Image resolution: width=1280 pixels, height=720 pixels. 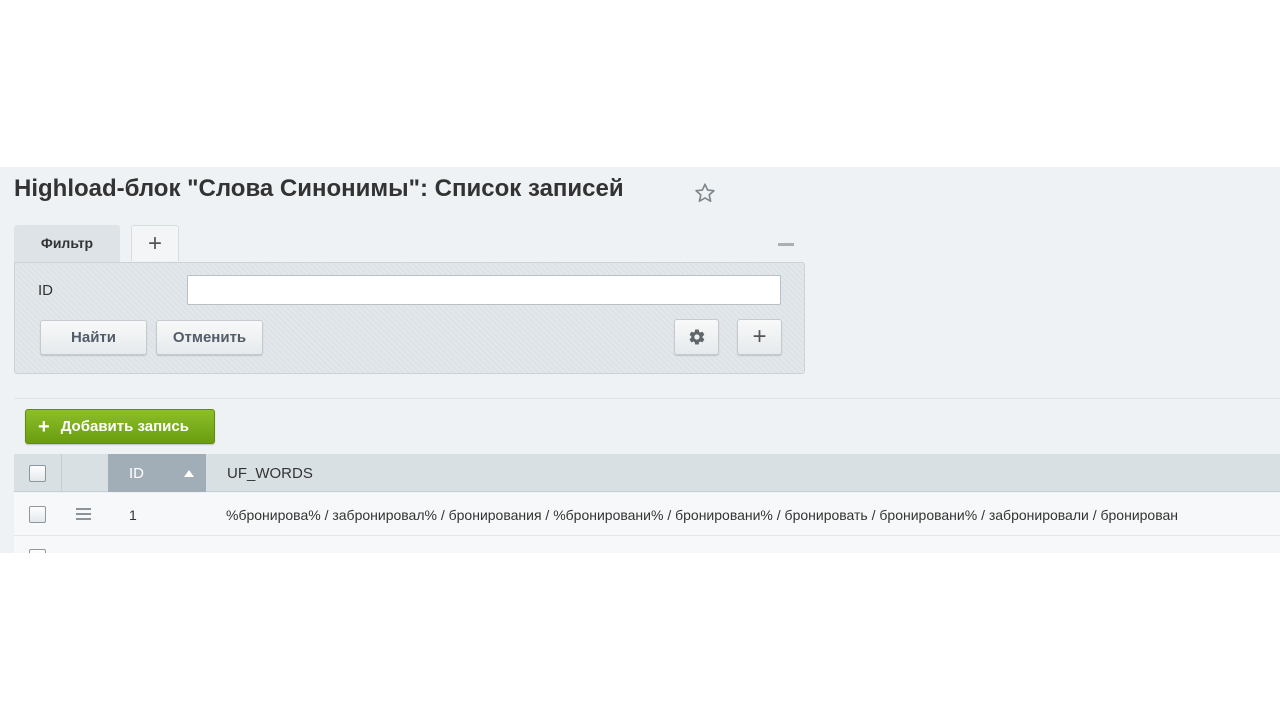 I want to click on filter-box: ID Найти Отменить +, so click(x=409, y=318).